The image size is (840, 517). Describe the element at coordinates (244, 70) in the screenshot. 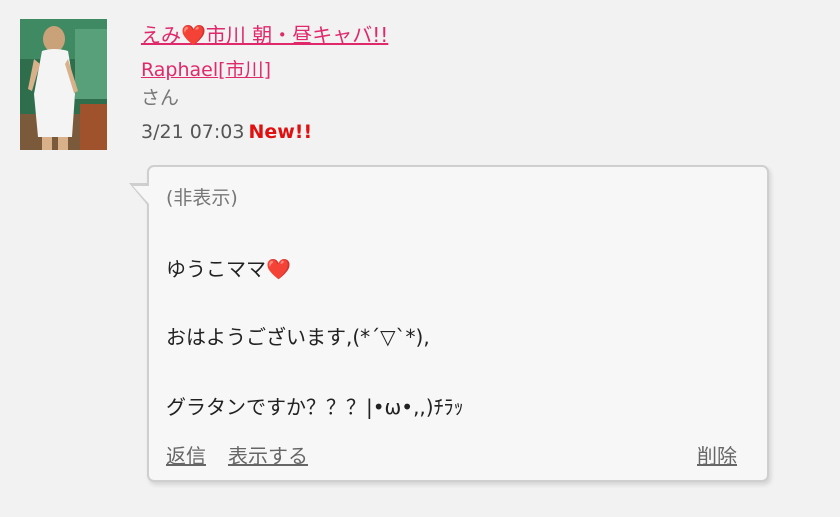

I see `user-area: [市川]` at that location.